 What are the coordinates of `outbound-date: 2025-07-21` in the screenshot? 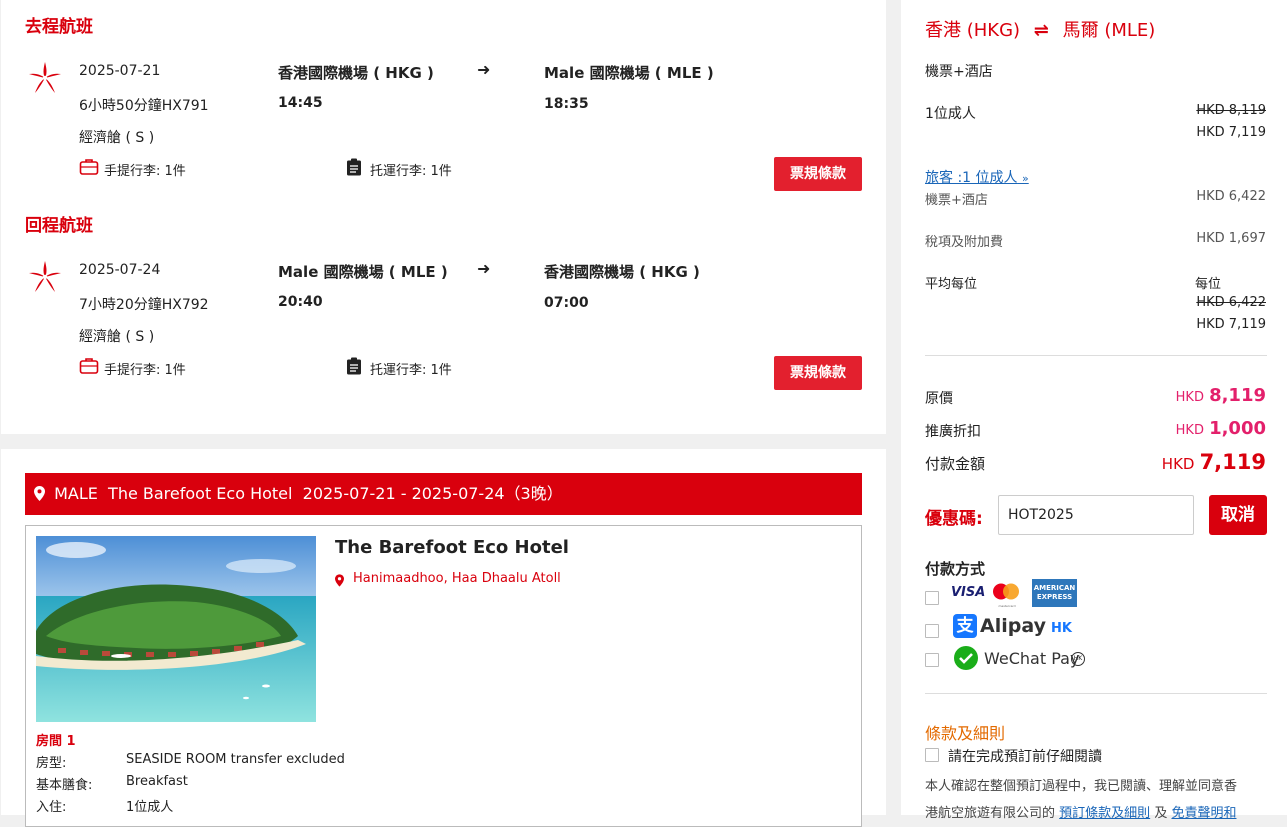 It's located at (120, 71).